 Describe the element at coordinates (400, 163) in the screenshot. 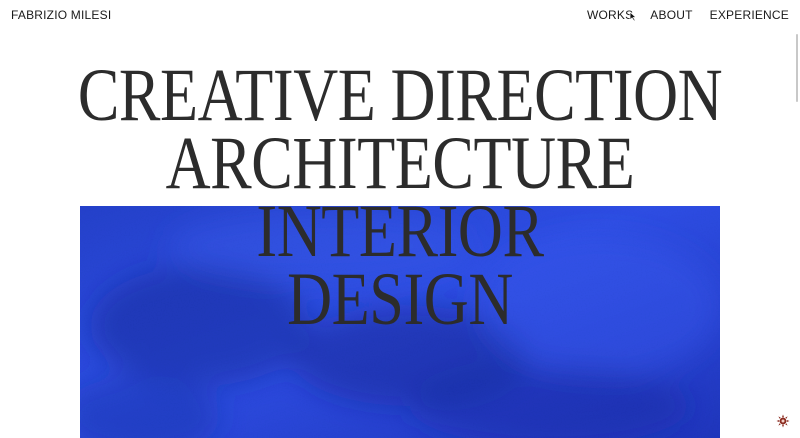

I see `headline-line-2: ARCHITECTURE` at that location.